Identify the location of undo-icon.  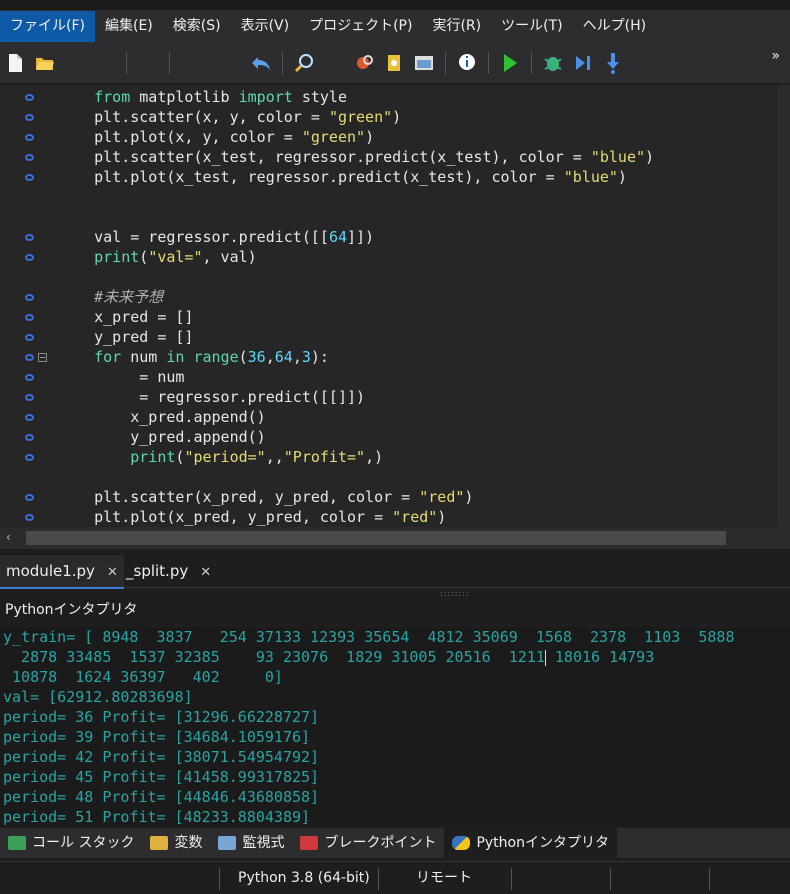
(261, 63).